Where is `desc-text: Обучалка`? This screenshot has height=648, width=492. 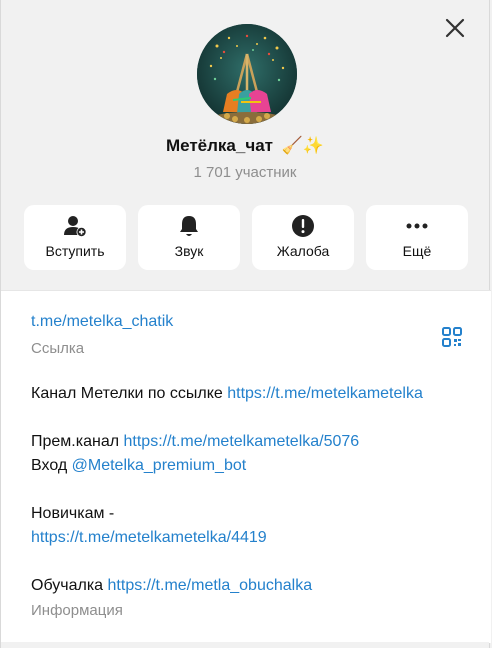 desc-text: Обучалка is located at coordinates (69, 585).